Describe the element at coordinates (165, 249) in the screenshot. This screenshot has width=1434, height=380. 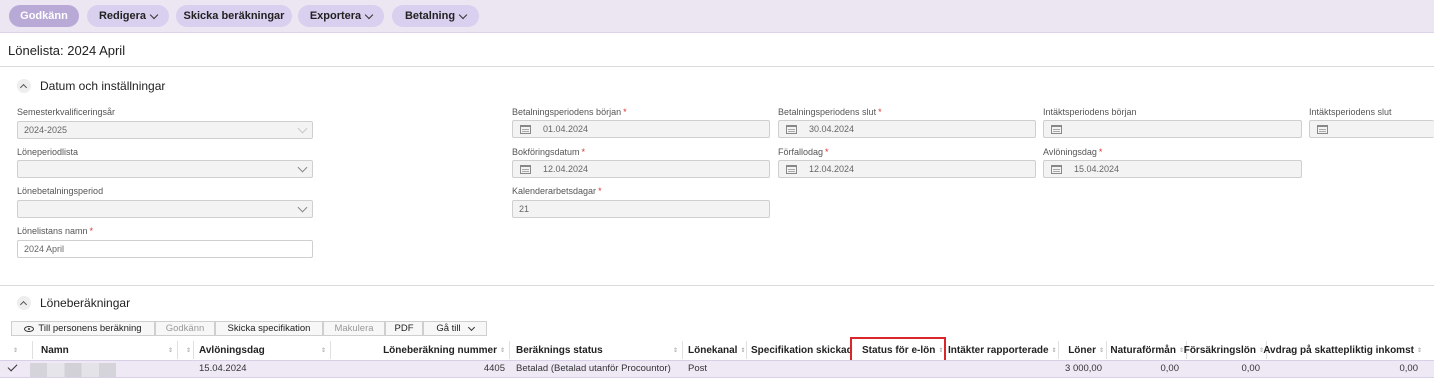
I see `list-name-input: 2024 April` at that location.